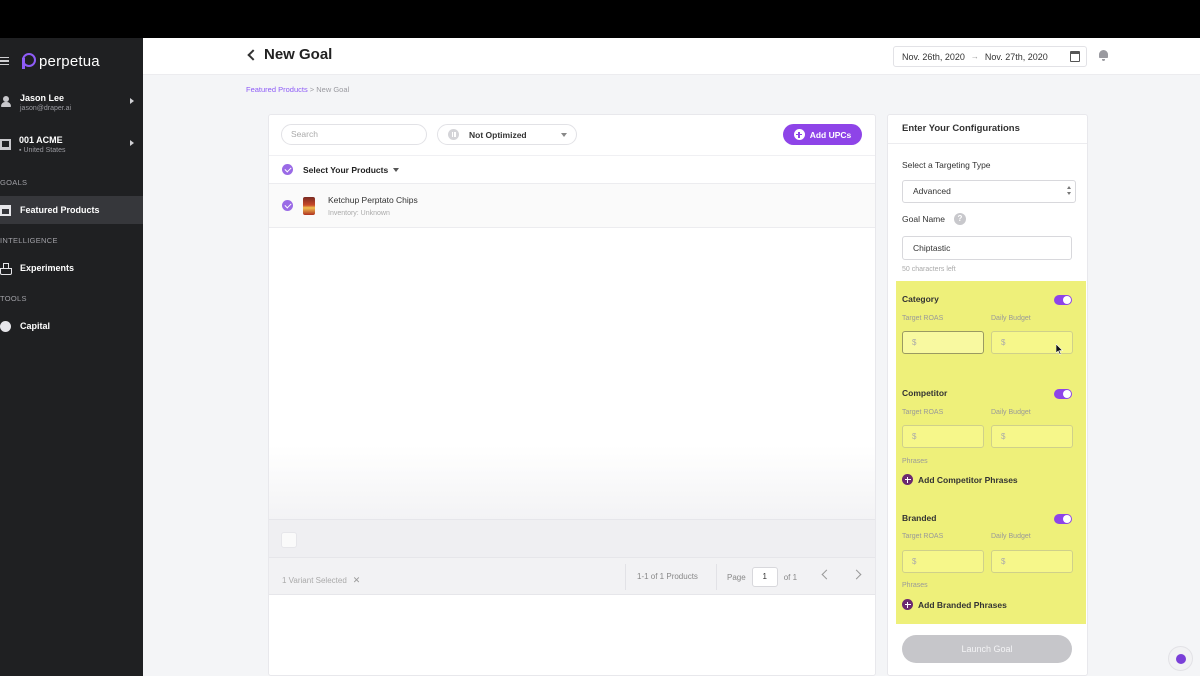 Image resolution: width=1200 pixels, height=676 pixels. Describe the element at coordinates (736, 577) in the screenshot. I see `page-label: Page` at that location.